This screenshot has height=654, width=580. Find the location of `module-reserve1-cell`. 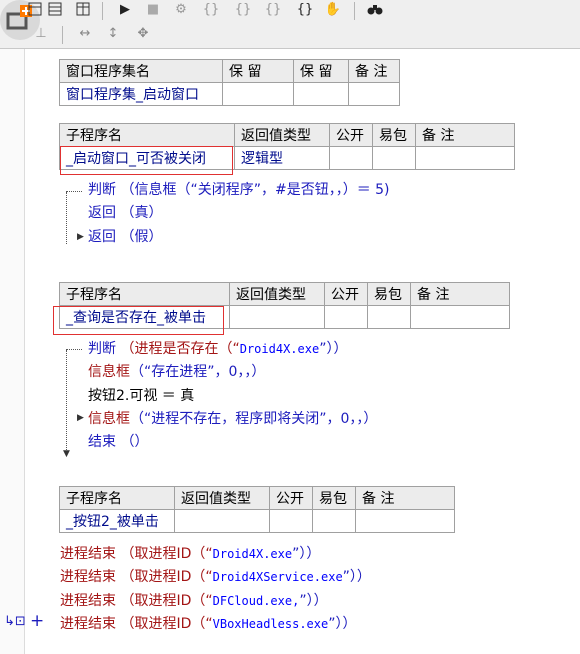

module-reserve1-cell is located at coordinates (258, 94).